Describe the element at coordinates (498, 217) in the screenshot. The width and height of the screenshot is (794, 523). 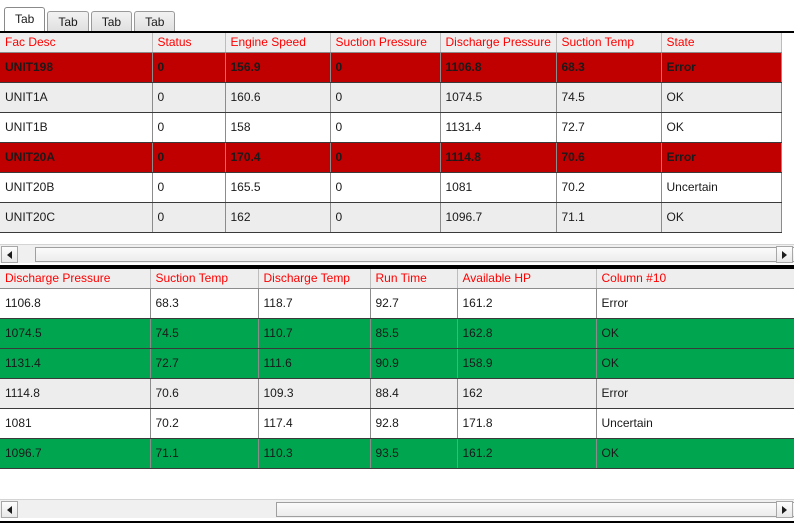
I see `top-grid-cell: 1096.7` at that location.